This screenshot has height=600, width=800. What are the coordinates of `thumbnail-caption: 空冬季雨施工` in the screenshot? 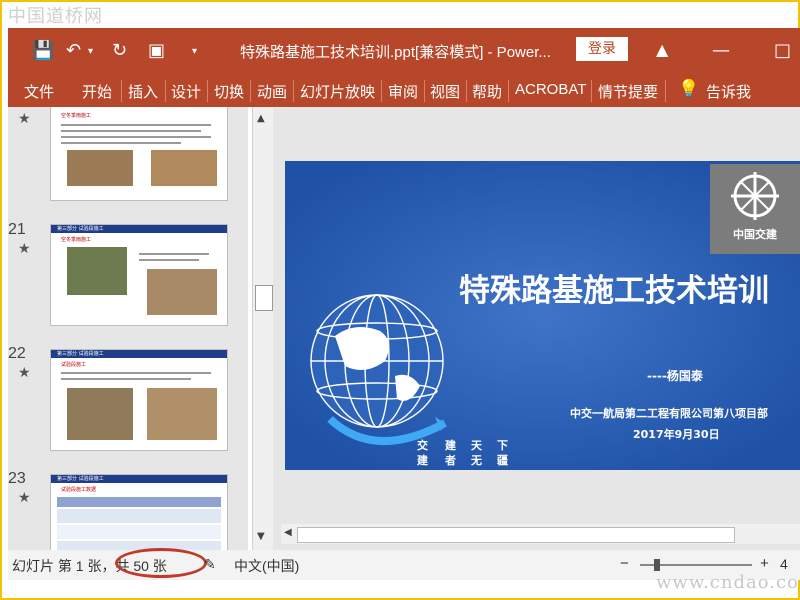 It's located at (76, 116).